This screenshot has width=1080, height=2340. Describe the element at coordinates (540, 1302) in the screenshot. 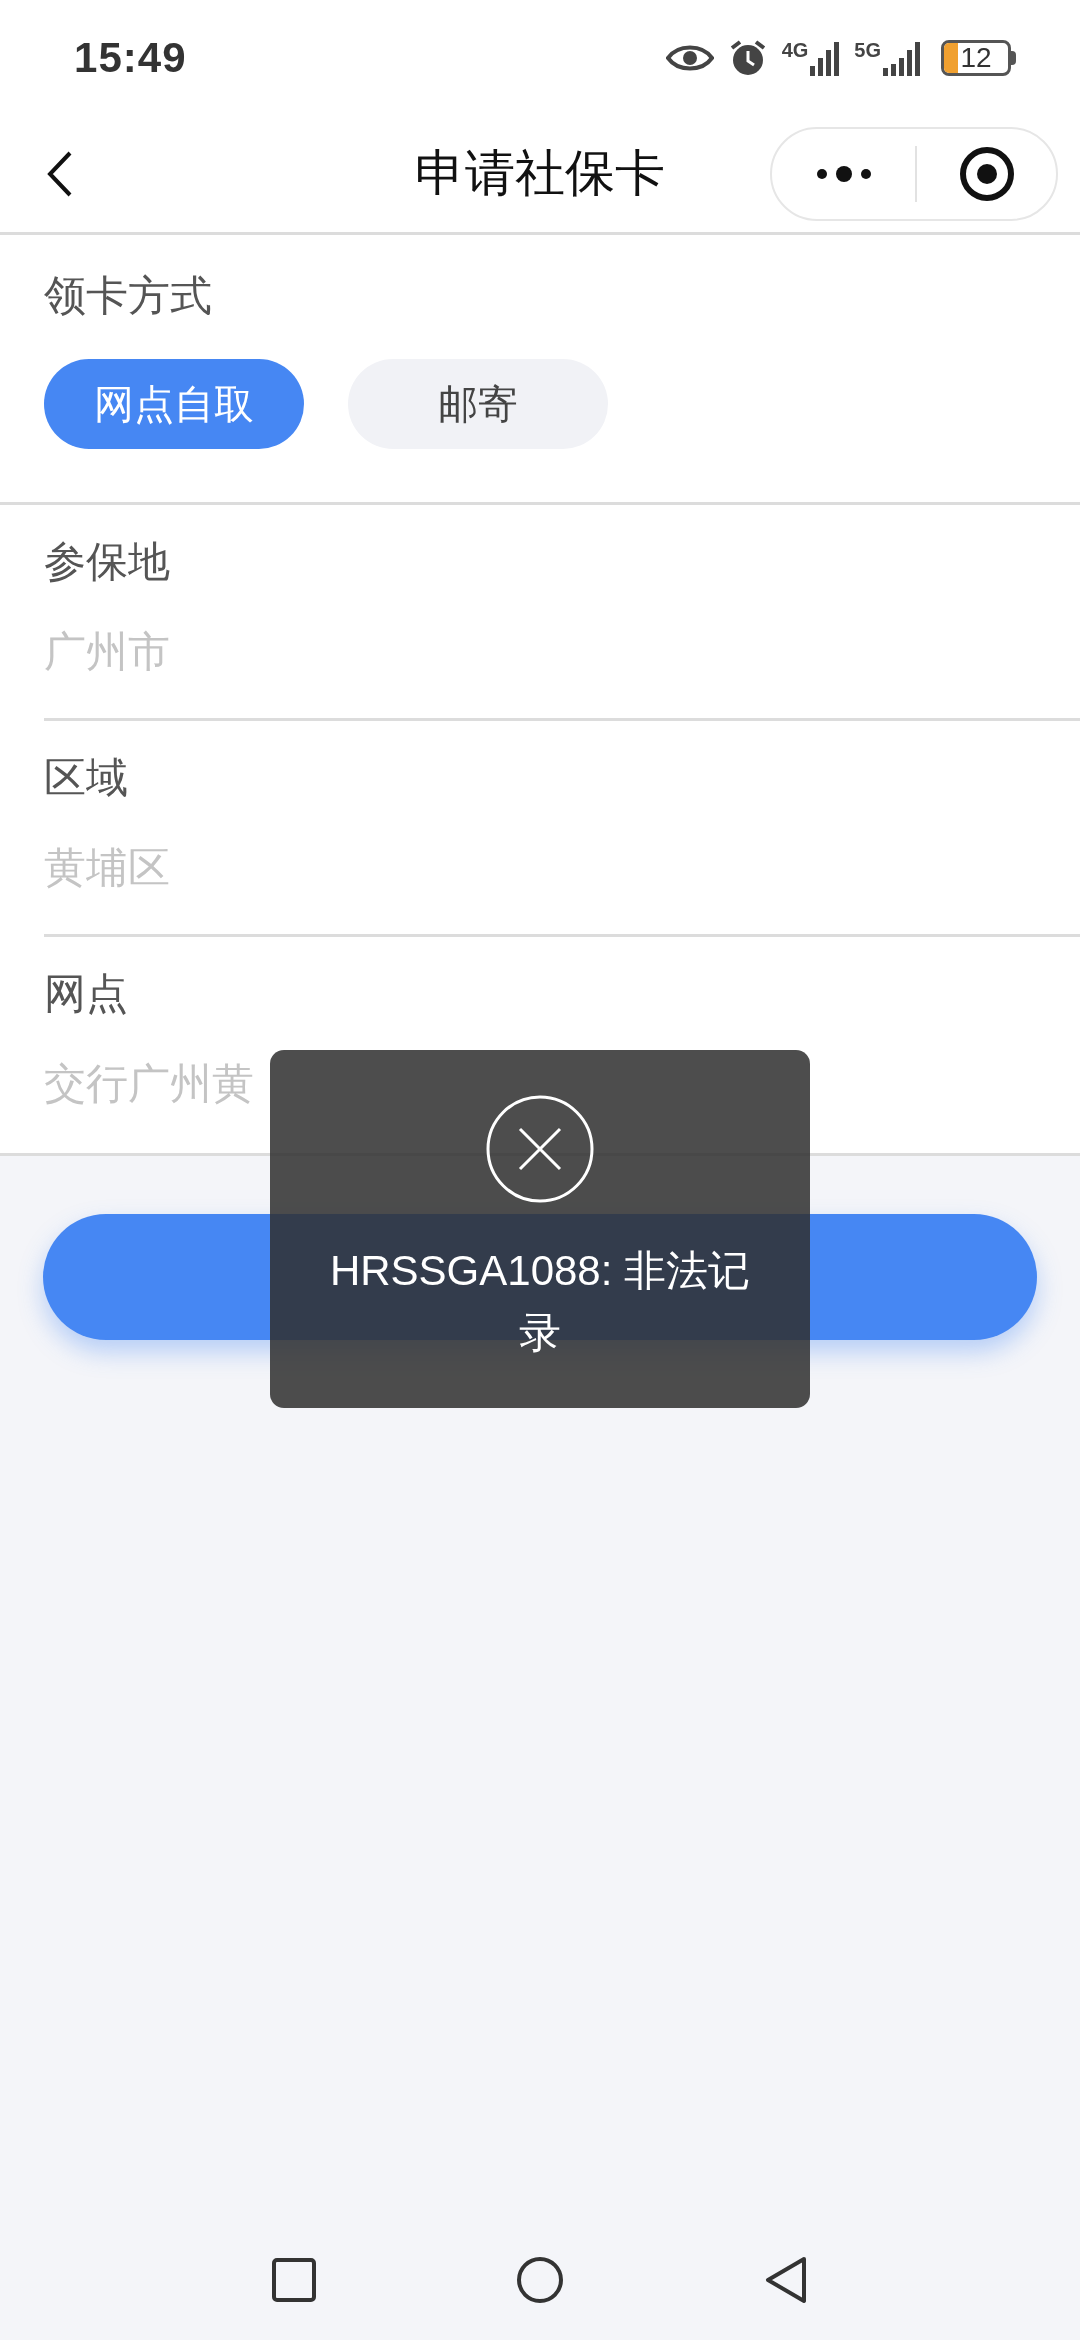

I see `toast-message: HRSSGA1088: 非法记录` at that location.